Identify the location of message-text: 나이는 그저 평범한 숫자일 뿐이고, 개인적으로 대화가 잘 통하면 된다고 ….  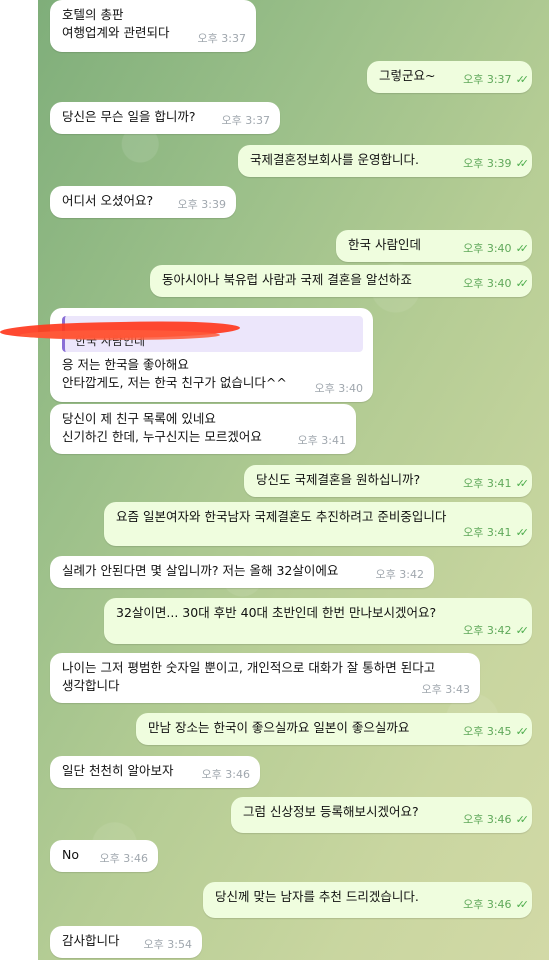
(249, 676).